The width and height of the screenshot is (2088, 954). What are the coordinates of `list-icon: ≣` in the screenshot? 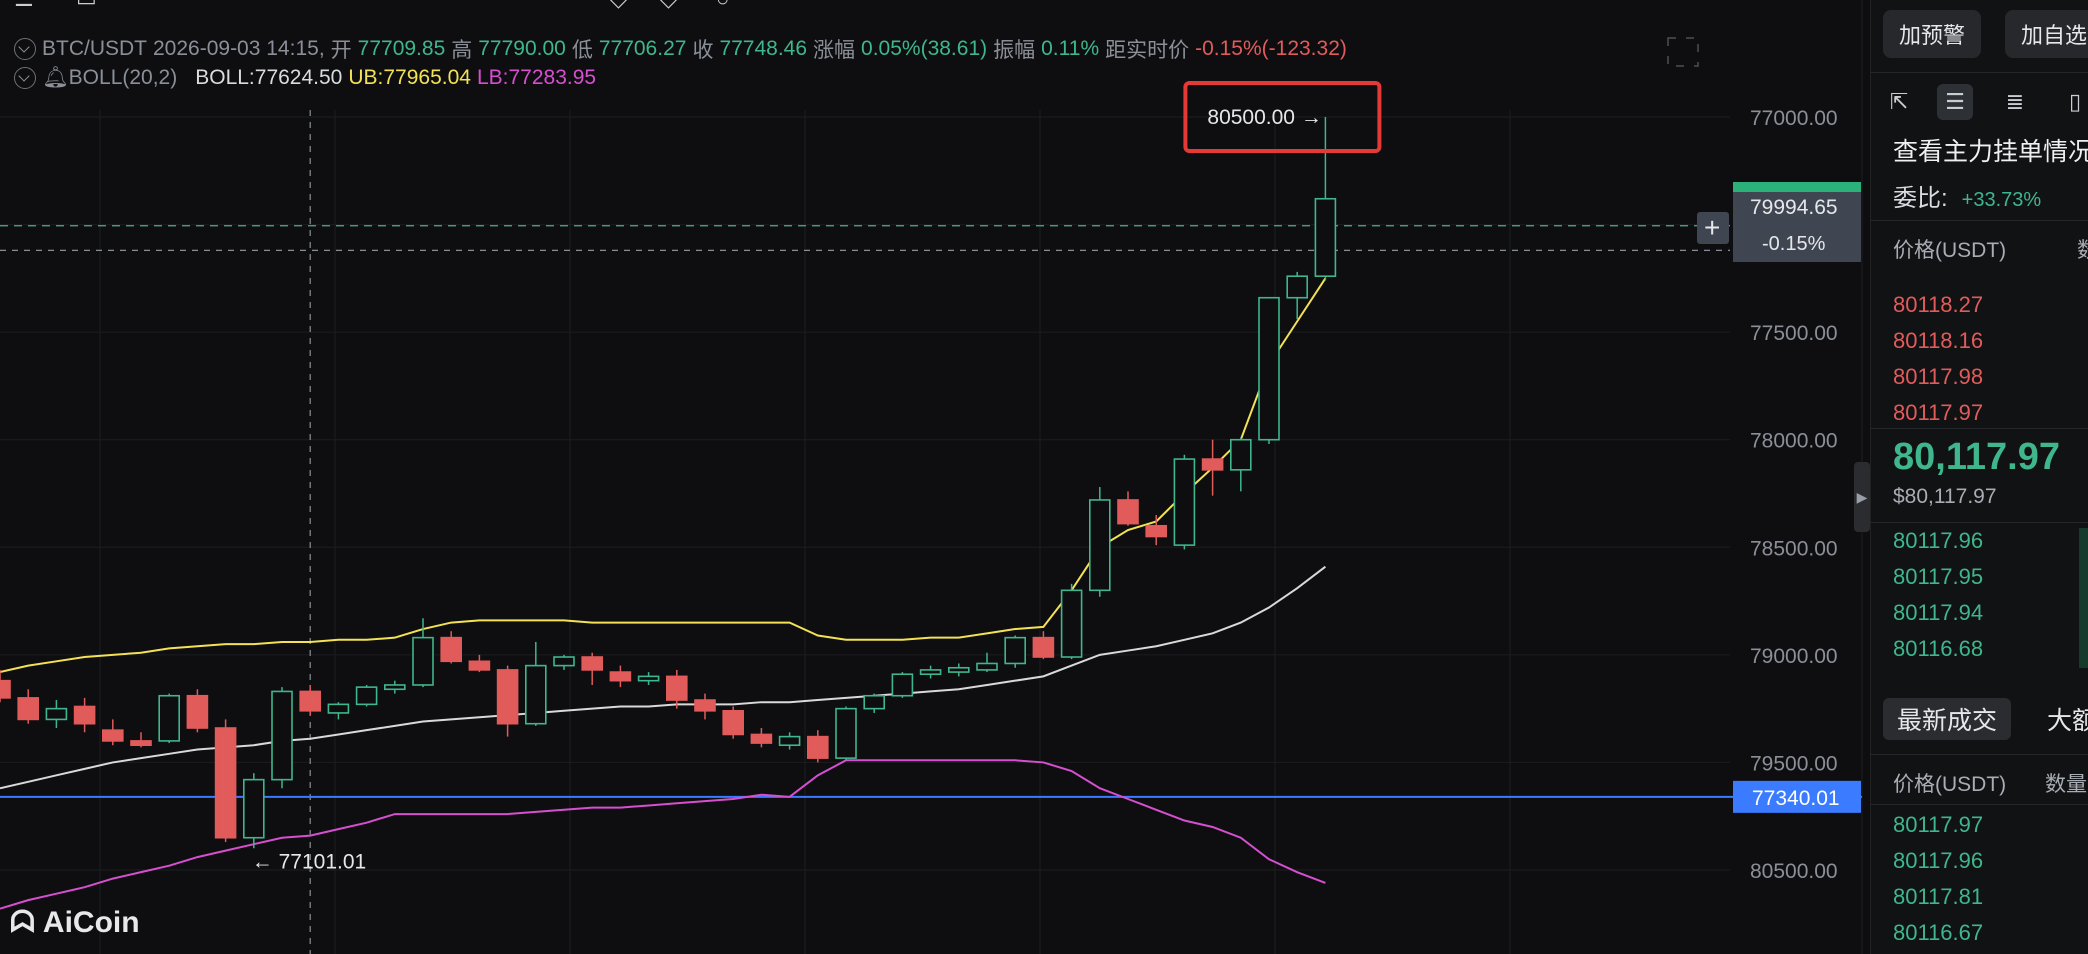 It's located at (2015, 102).